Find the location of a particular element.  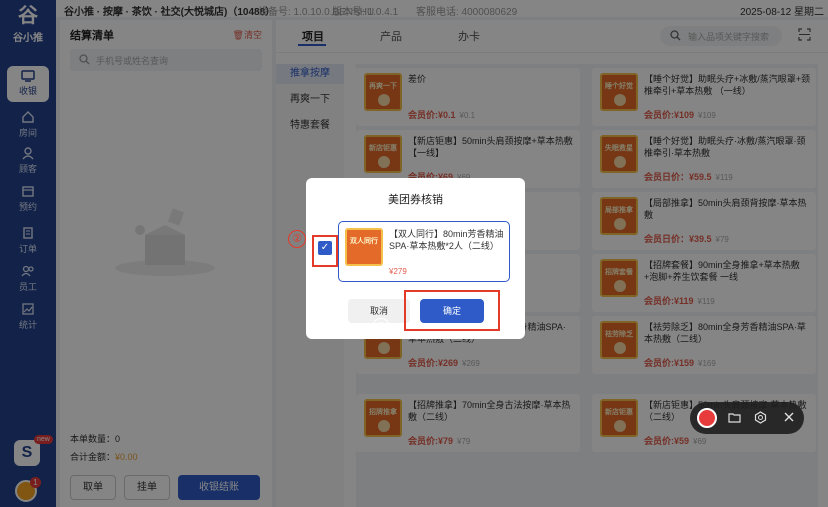

screen-recorder-toolbar is located at coordinates (747, 418).